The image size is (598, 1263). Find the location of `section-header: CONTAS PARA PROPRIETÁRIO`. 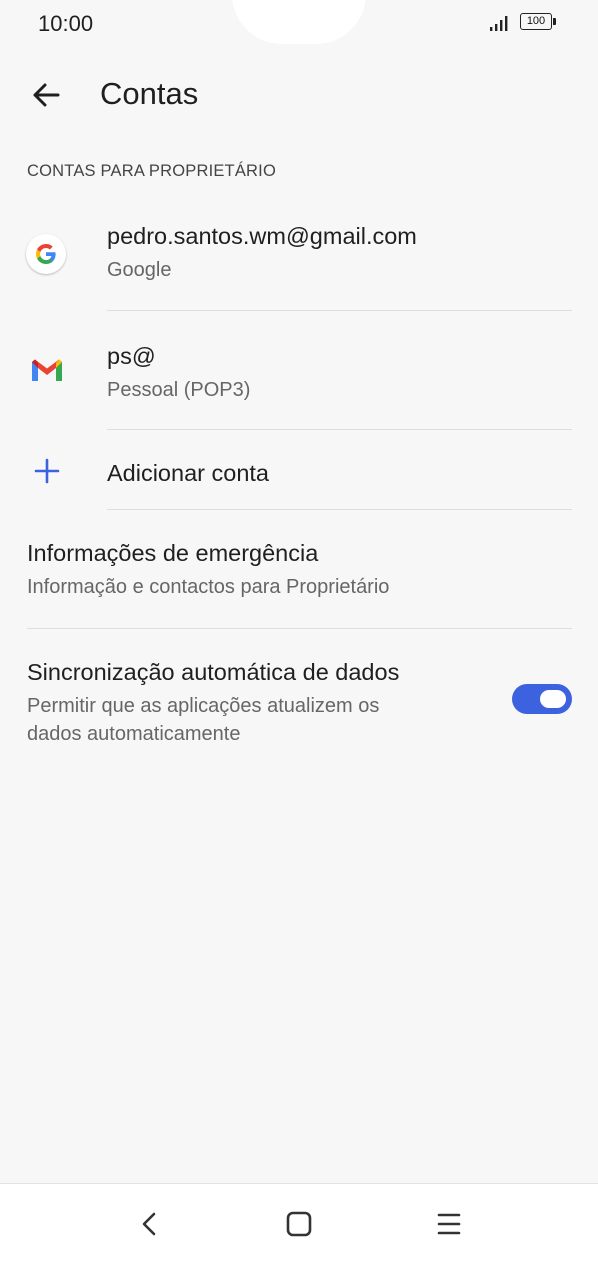

section-header: CONTAS PARA PROPRIETÁRIO is located at coordinates (151, 171).